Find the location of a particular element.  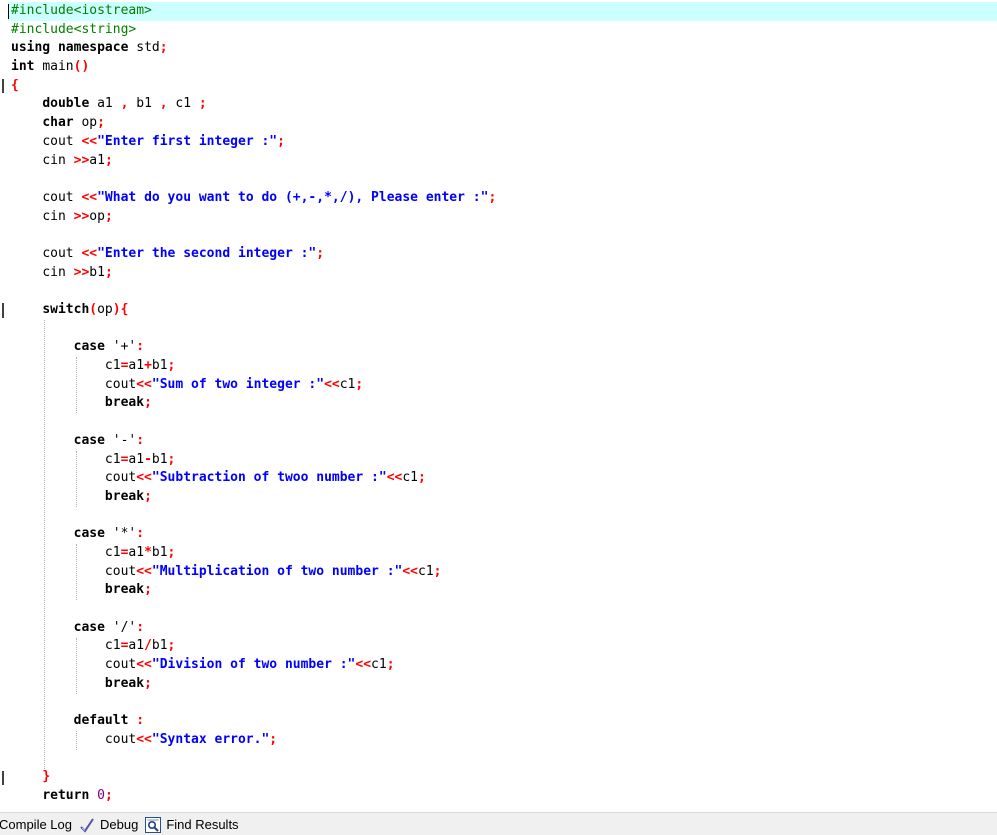

code-line: return 0; is located at coordinates (504, 796).